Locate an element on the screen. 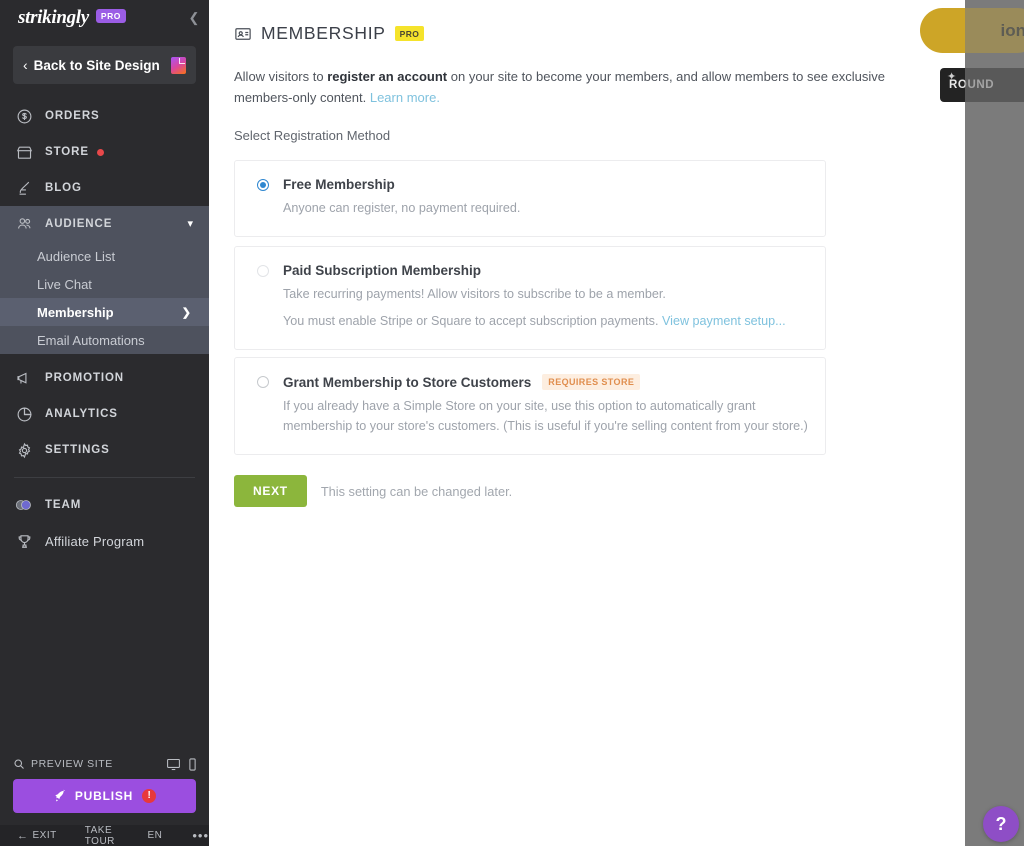 This screenshot has height=846, width=1024. sidebar-item-label: BLOG is located at coordinates (63, 188).